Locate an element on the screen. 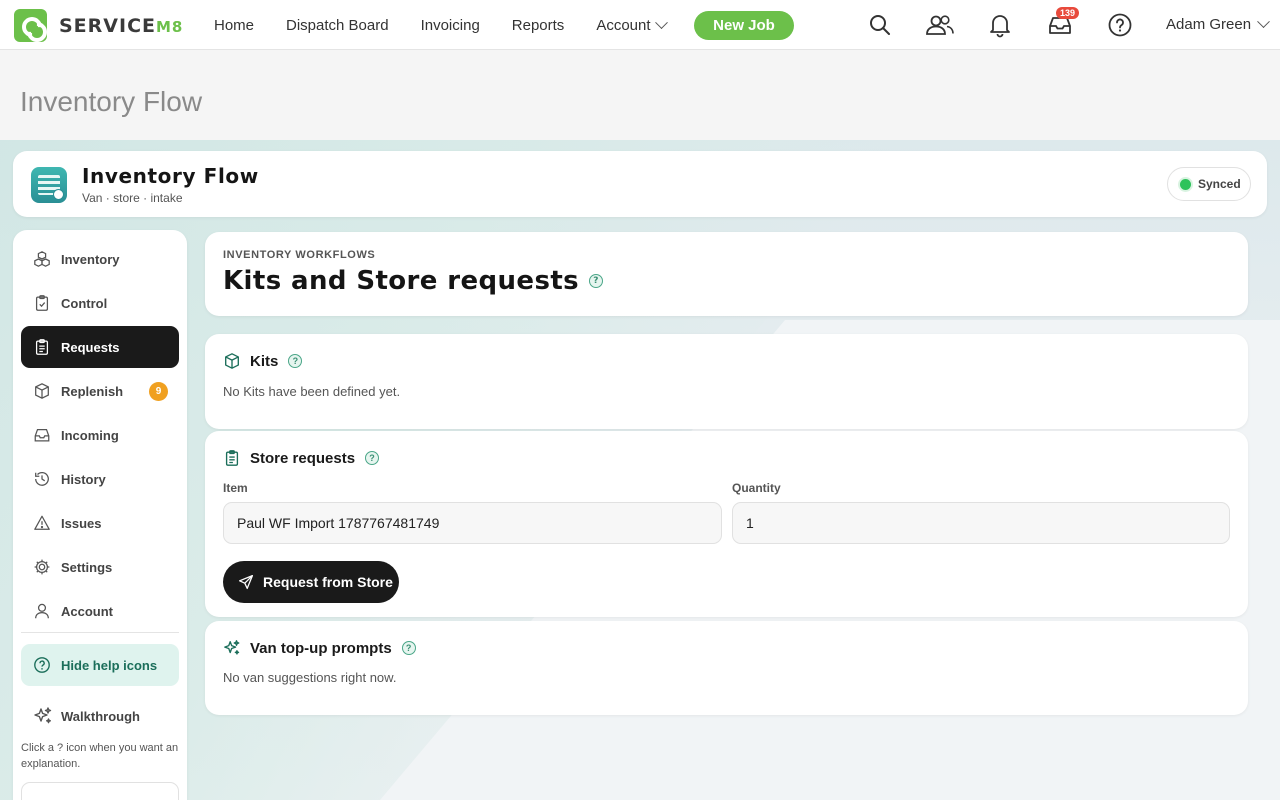 Image resolution: width=1280 pixels, height=800 pixels. kits-empty-message: No Kits have been defined yet. is located at coordinates (312, 391).